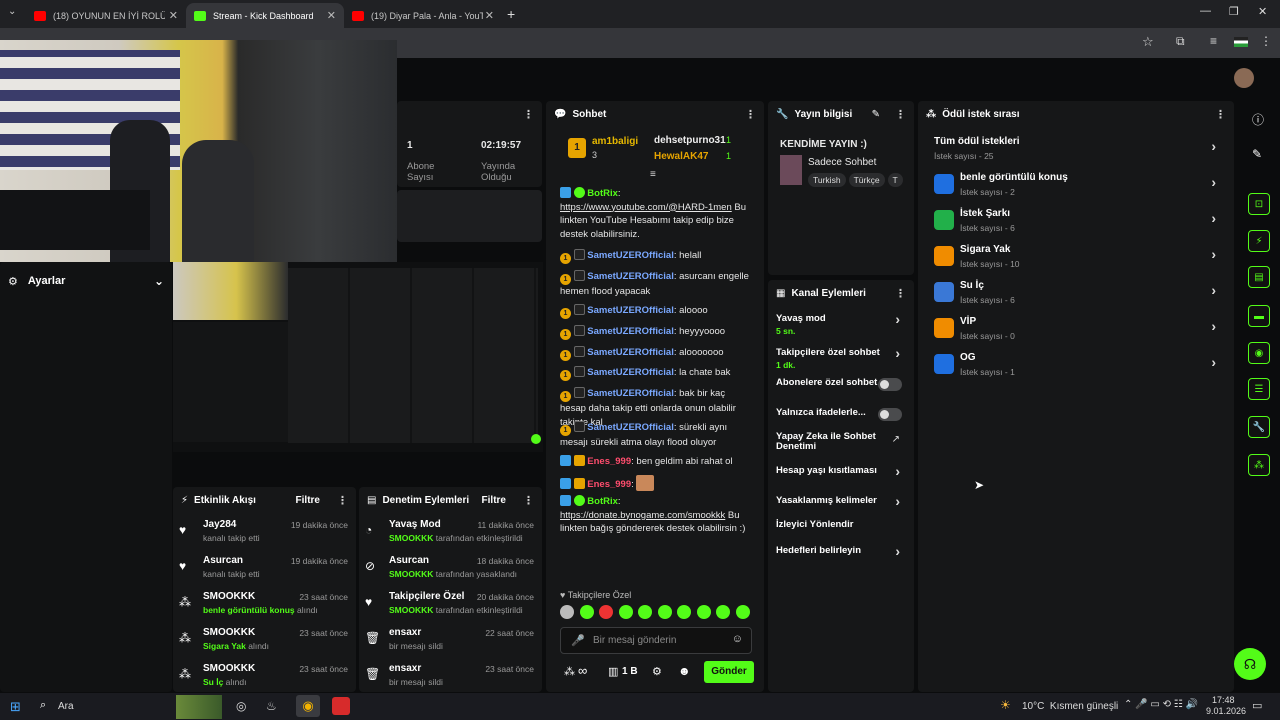 The image size is (1280, 720). Describe the element at coordinates (841, 391) in the screenshot. I see `channel-action-item: Abonelere özel sohbet` at that location.